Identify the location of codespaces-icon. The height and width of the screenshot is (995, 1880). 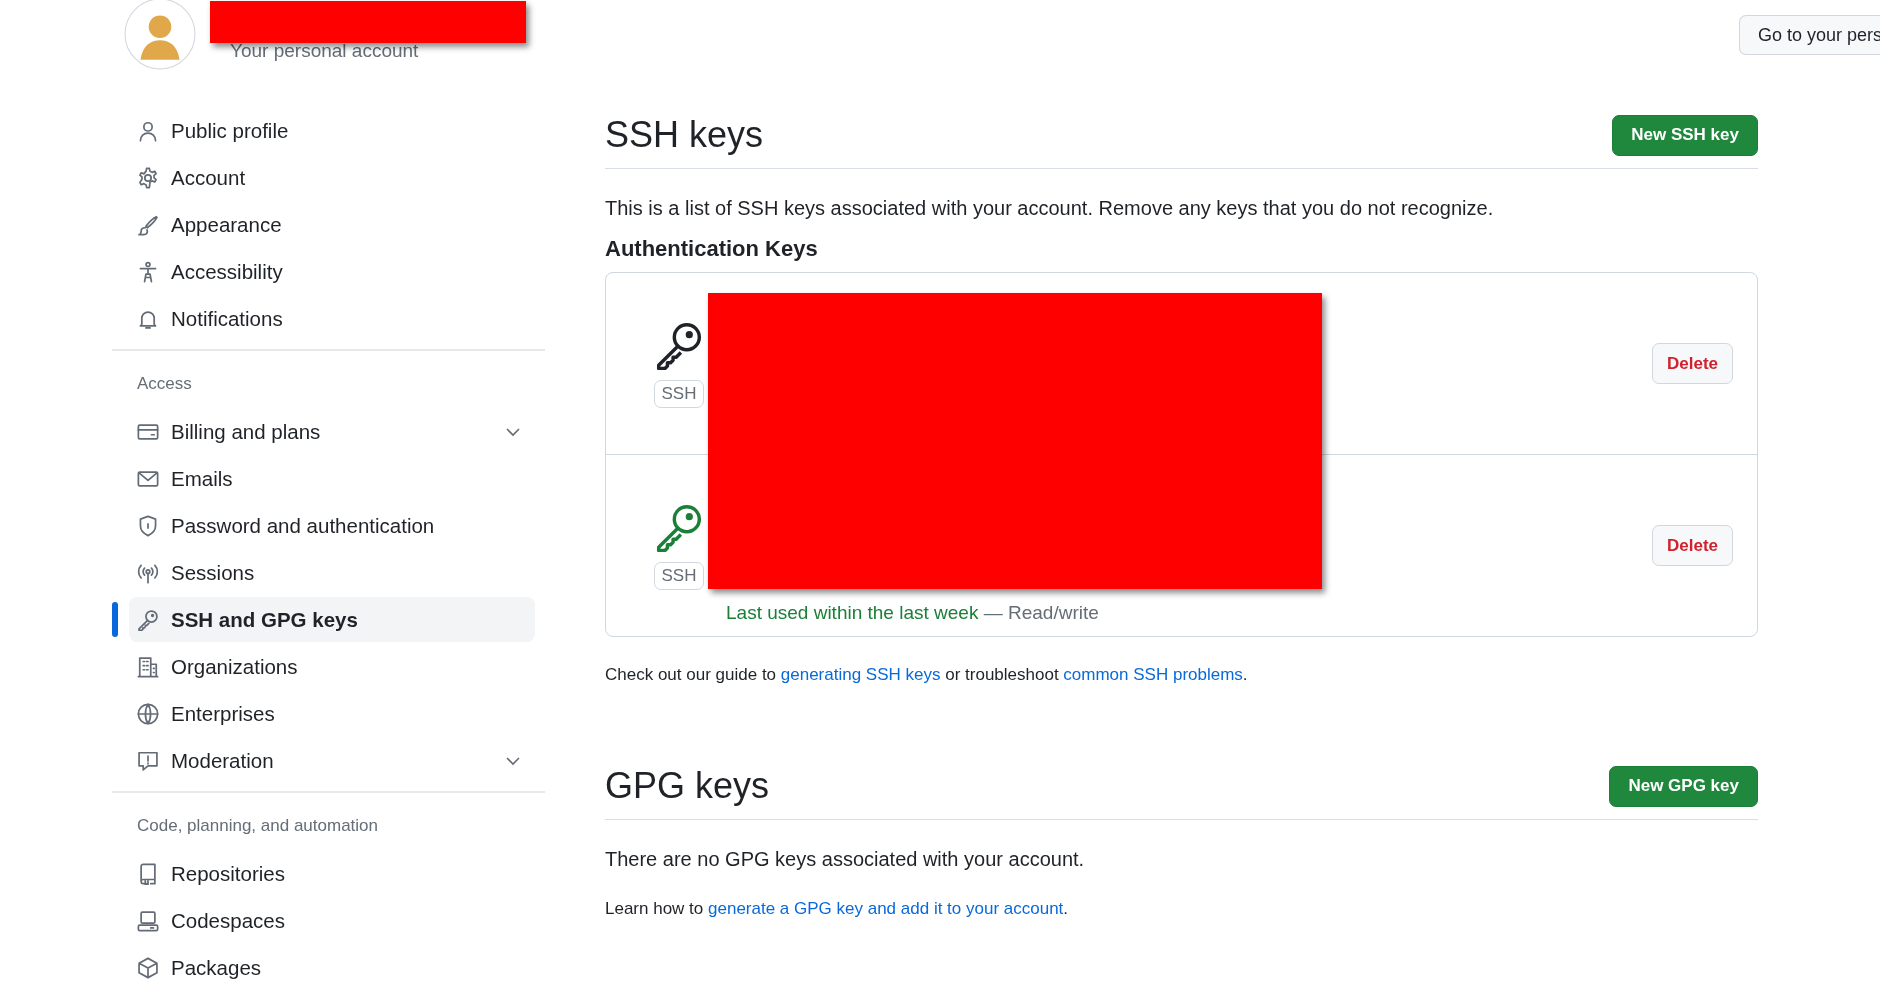
(148, 920).